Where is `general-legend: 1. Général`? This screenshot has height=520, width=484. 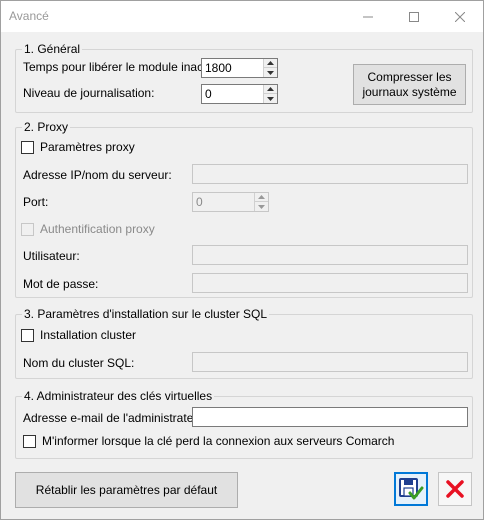 general-legend: 1. Général is located at coordinates (52, 49).